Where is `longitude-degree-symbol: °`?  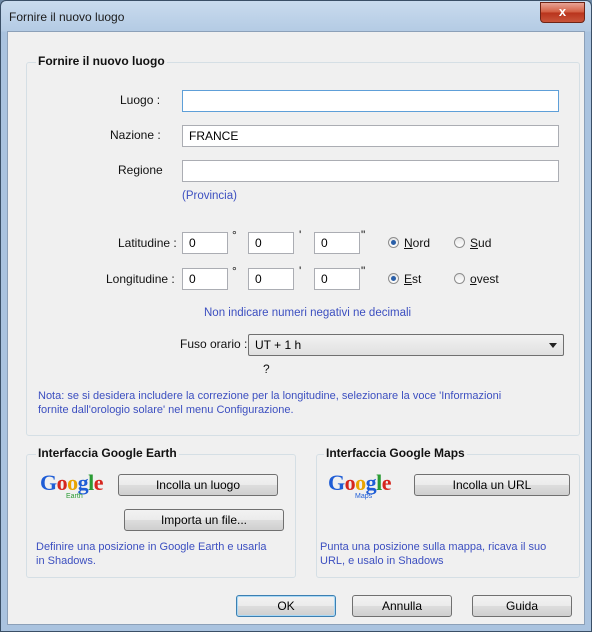
longitude-degree-symbol: ° is located at coordinates (234, 271).